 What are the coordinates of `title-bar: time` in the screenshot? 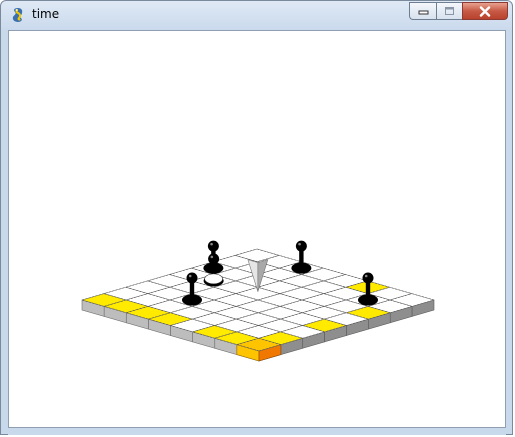 It's located at (256, 15).